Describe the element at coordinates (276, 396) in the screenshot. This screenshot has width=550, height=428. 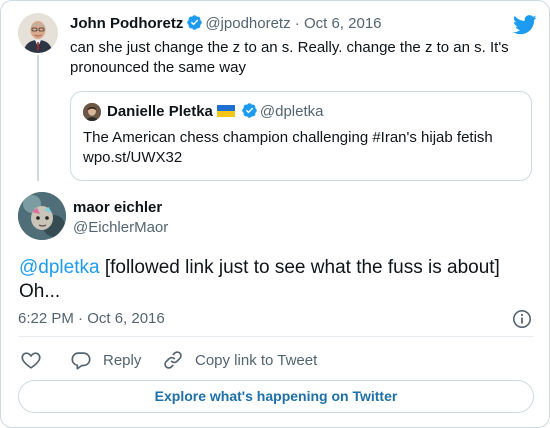
I see `explore-twitter-button: Explore what's happening on Twitter` at that location.